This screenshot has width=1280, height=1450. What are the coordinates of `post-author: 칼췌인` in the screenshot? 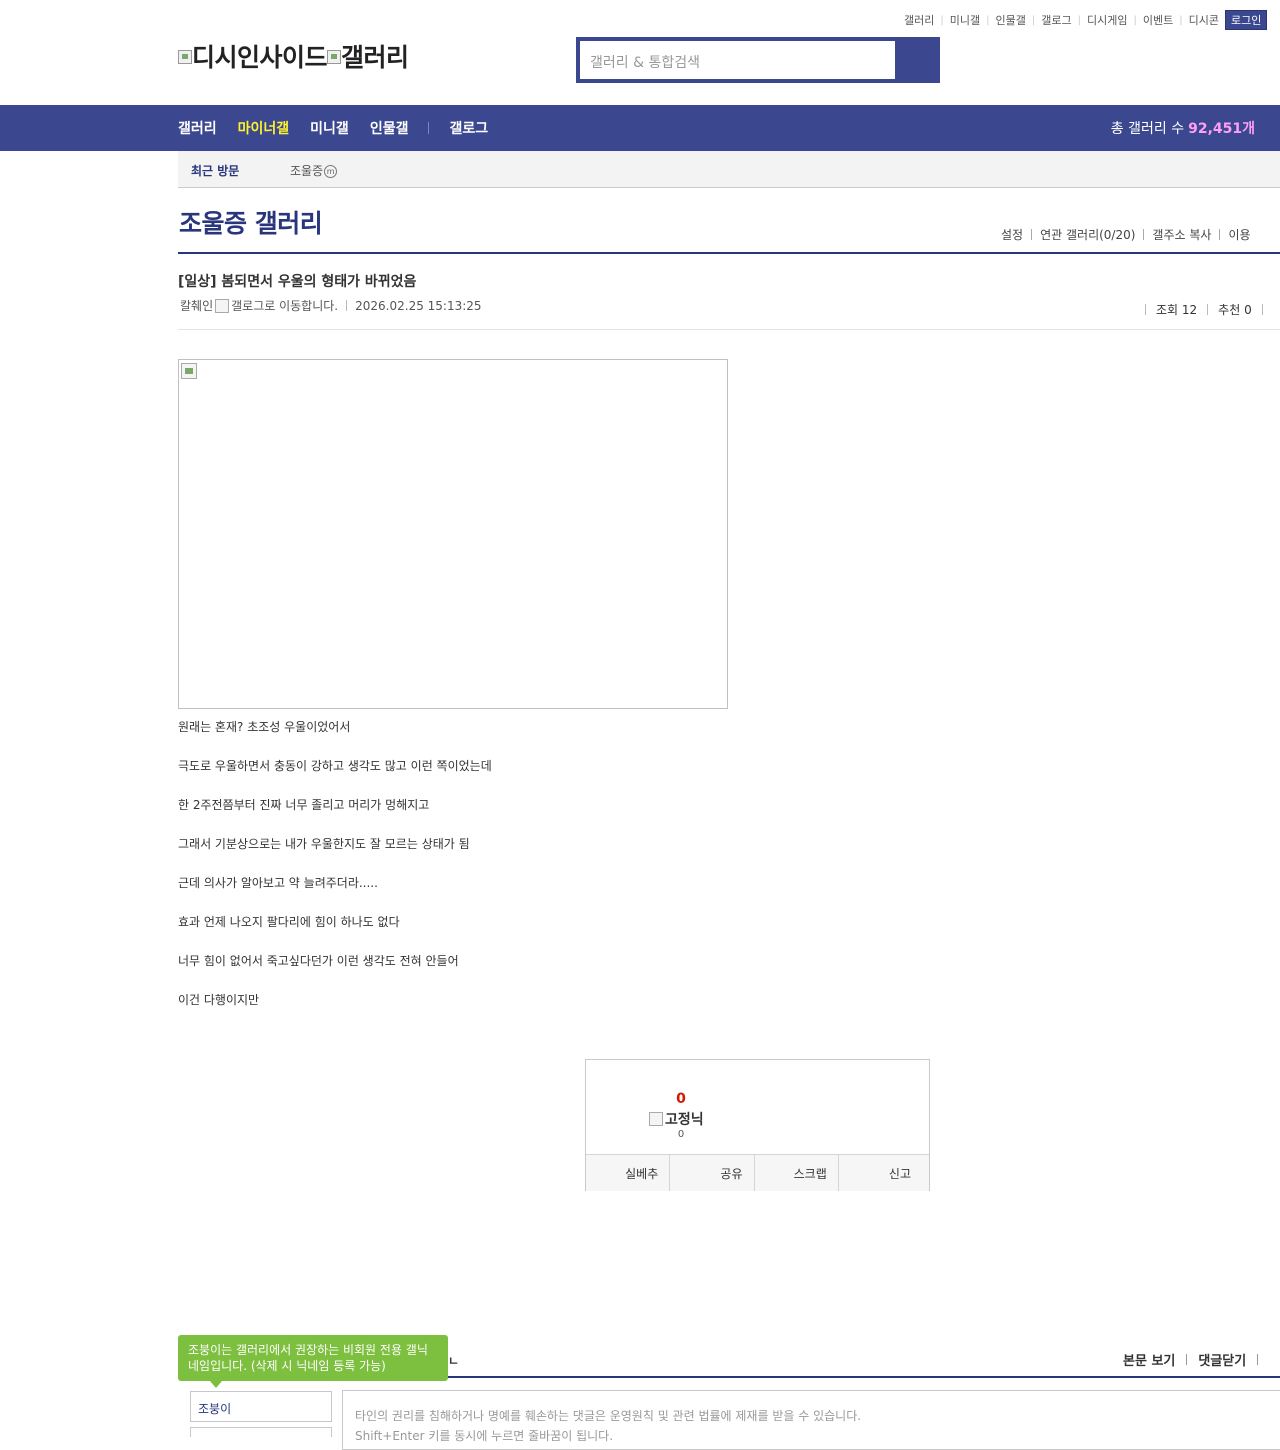 It's located at (196, 305).